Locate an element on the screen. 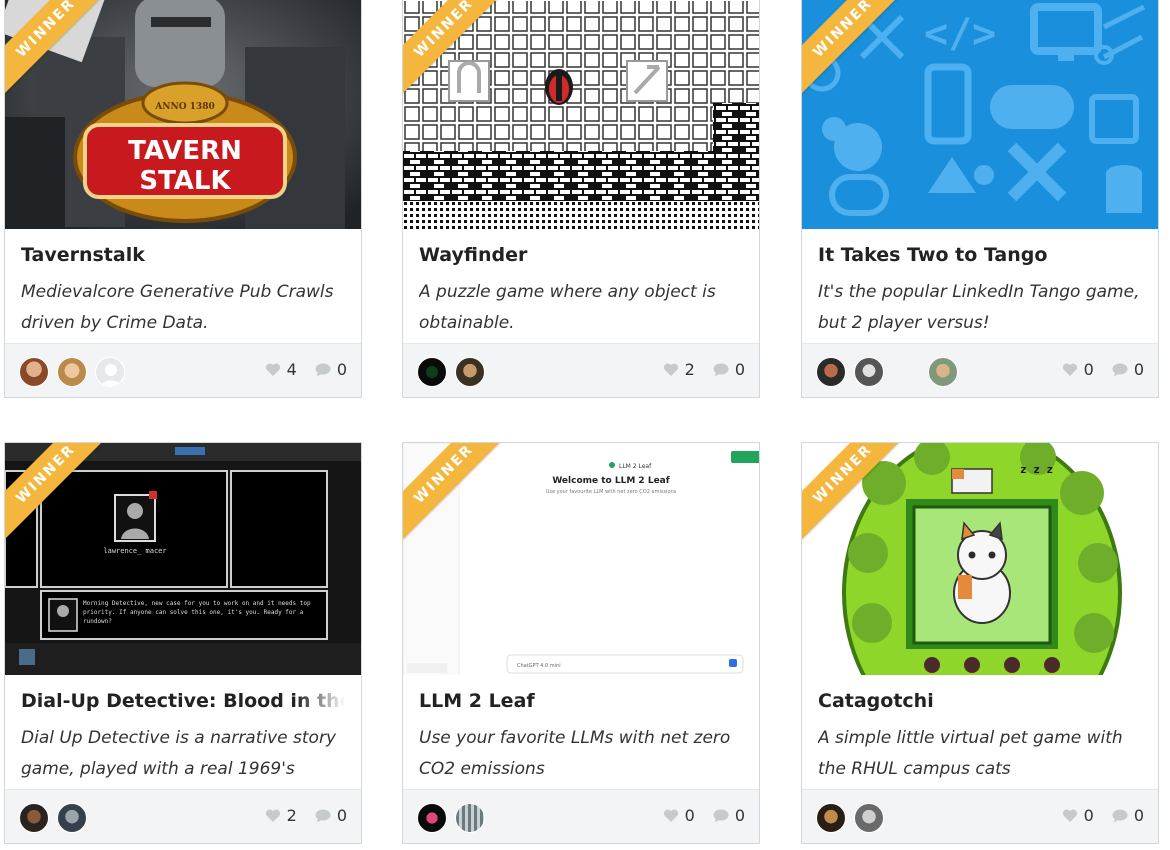  likes-count: 4 is located at coordinates (291, 369).